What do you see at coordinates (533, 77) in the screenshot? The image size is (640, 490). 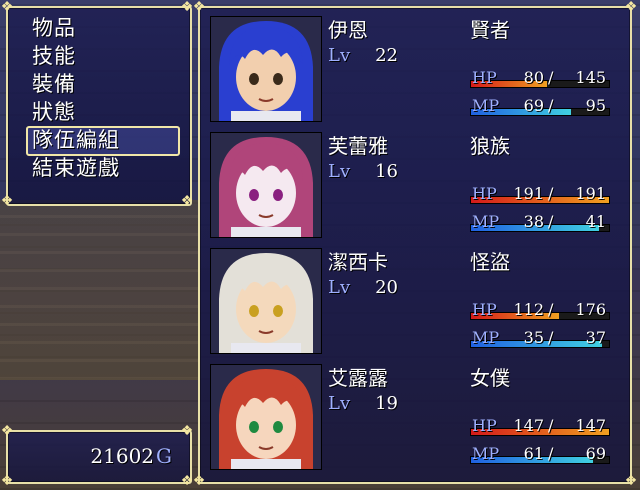 I see `hp-current: 80` at bounding box center [533, 77].